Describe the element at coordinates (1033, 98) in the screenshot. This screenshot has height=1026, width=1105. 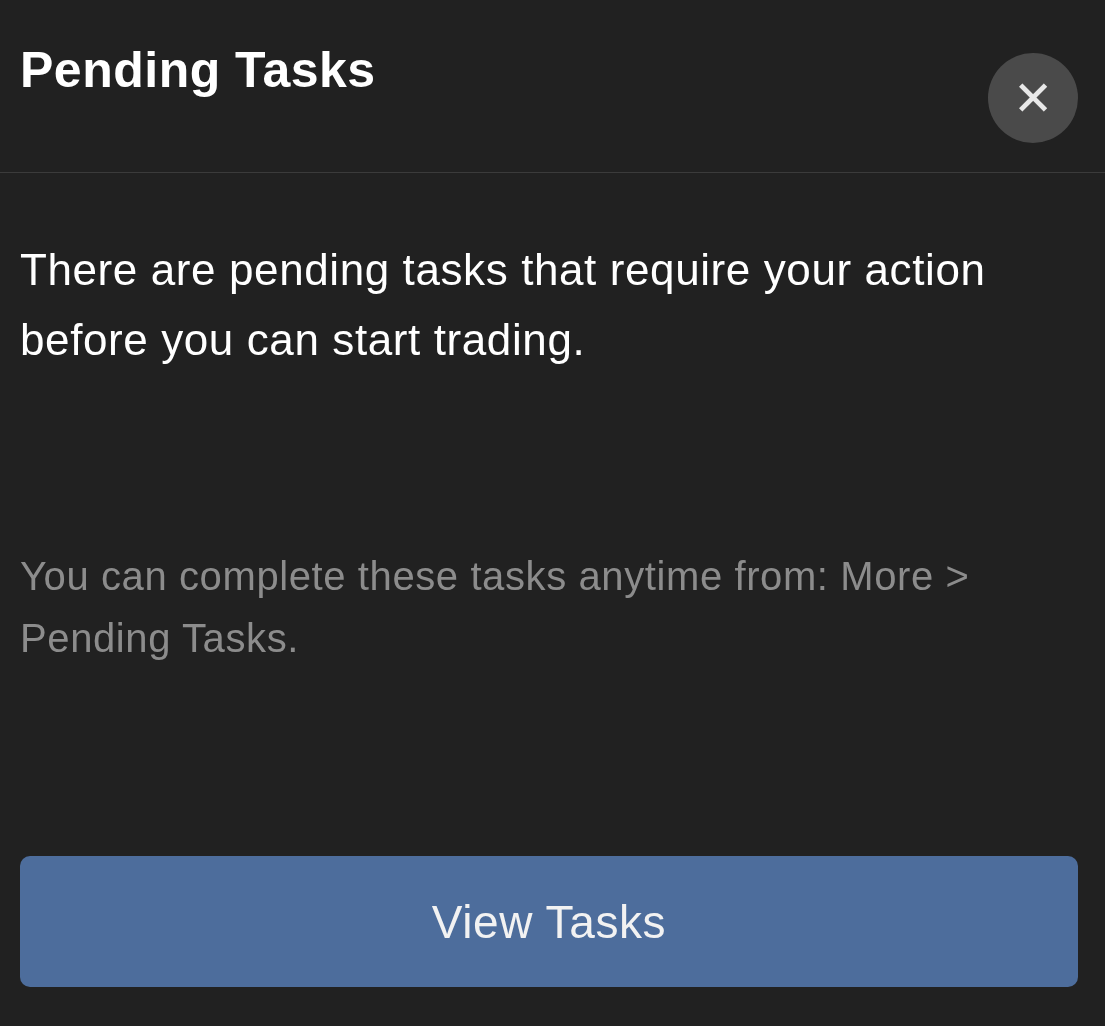
I see `close-button: ✕` at that location.